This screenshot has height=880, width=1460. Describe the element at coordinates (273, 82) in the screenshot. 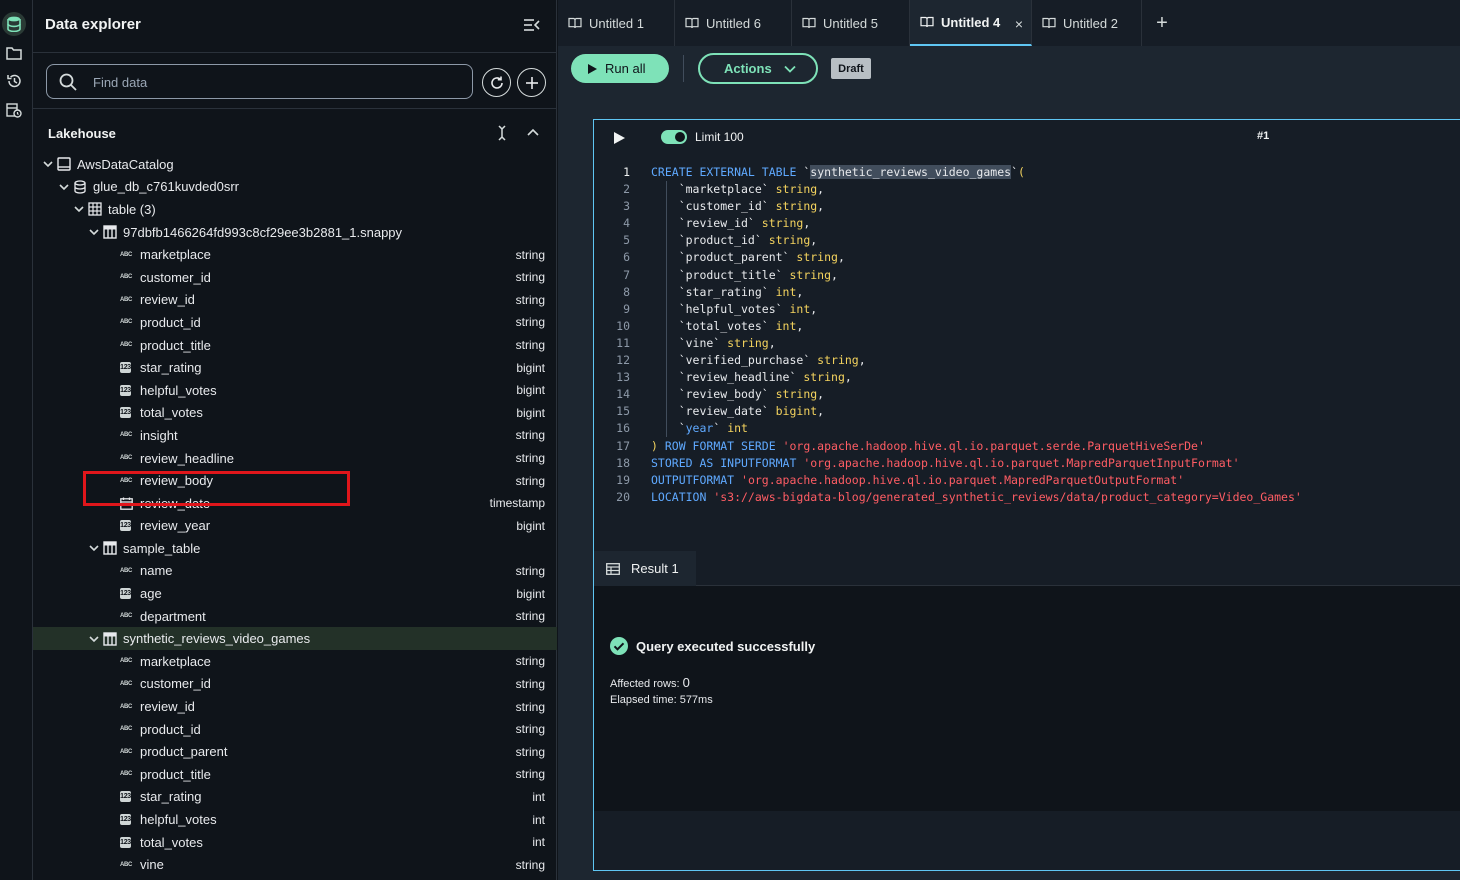

I see `search-input` at that location.